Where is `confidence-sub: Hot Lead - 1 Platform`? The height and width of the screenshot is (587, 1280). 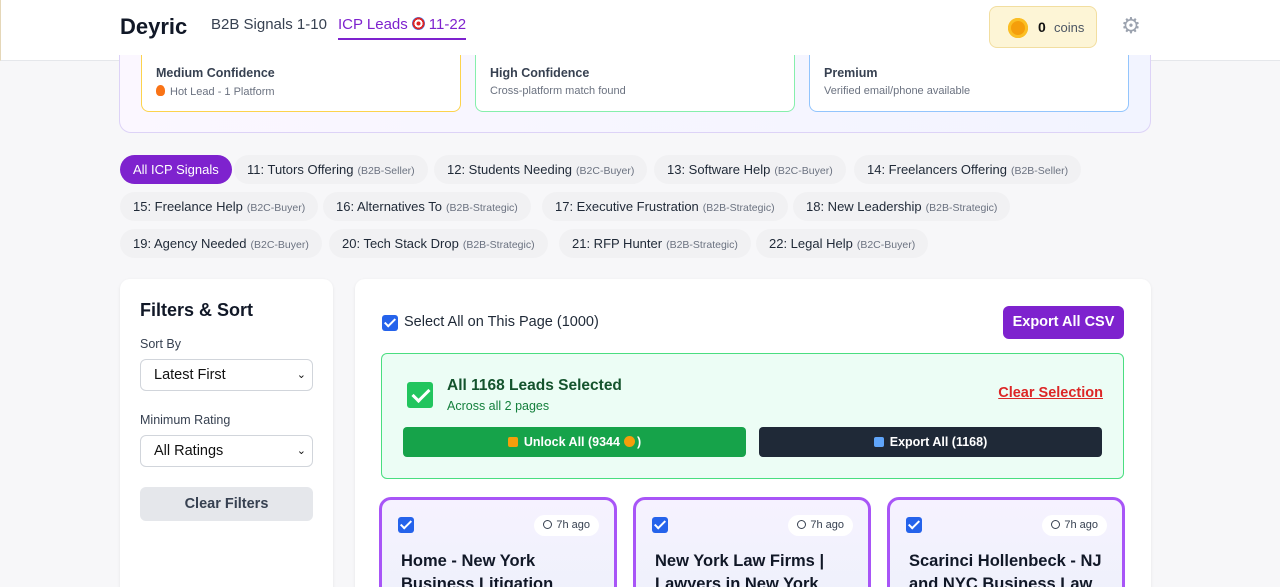 confidence-sub: Hot Lead - 1 Platform is located at coordinates (215, 91).